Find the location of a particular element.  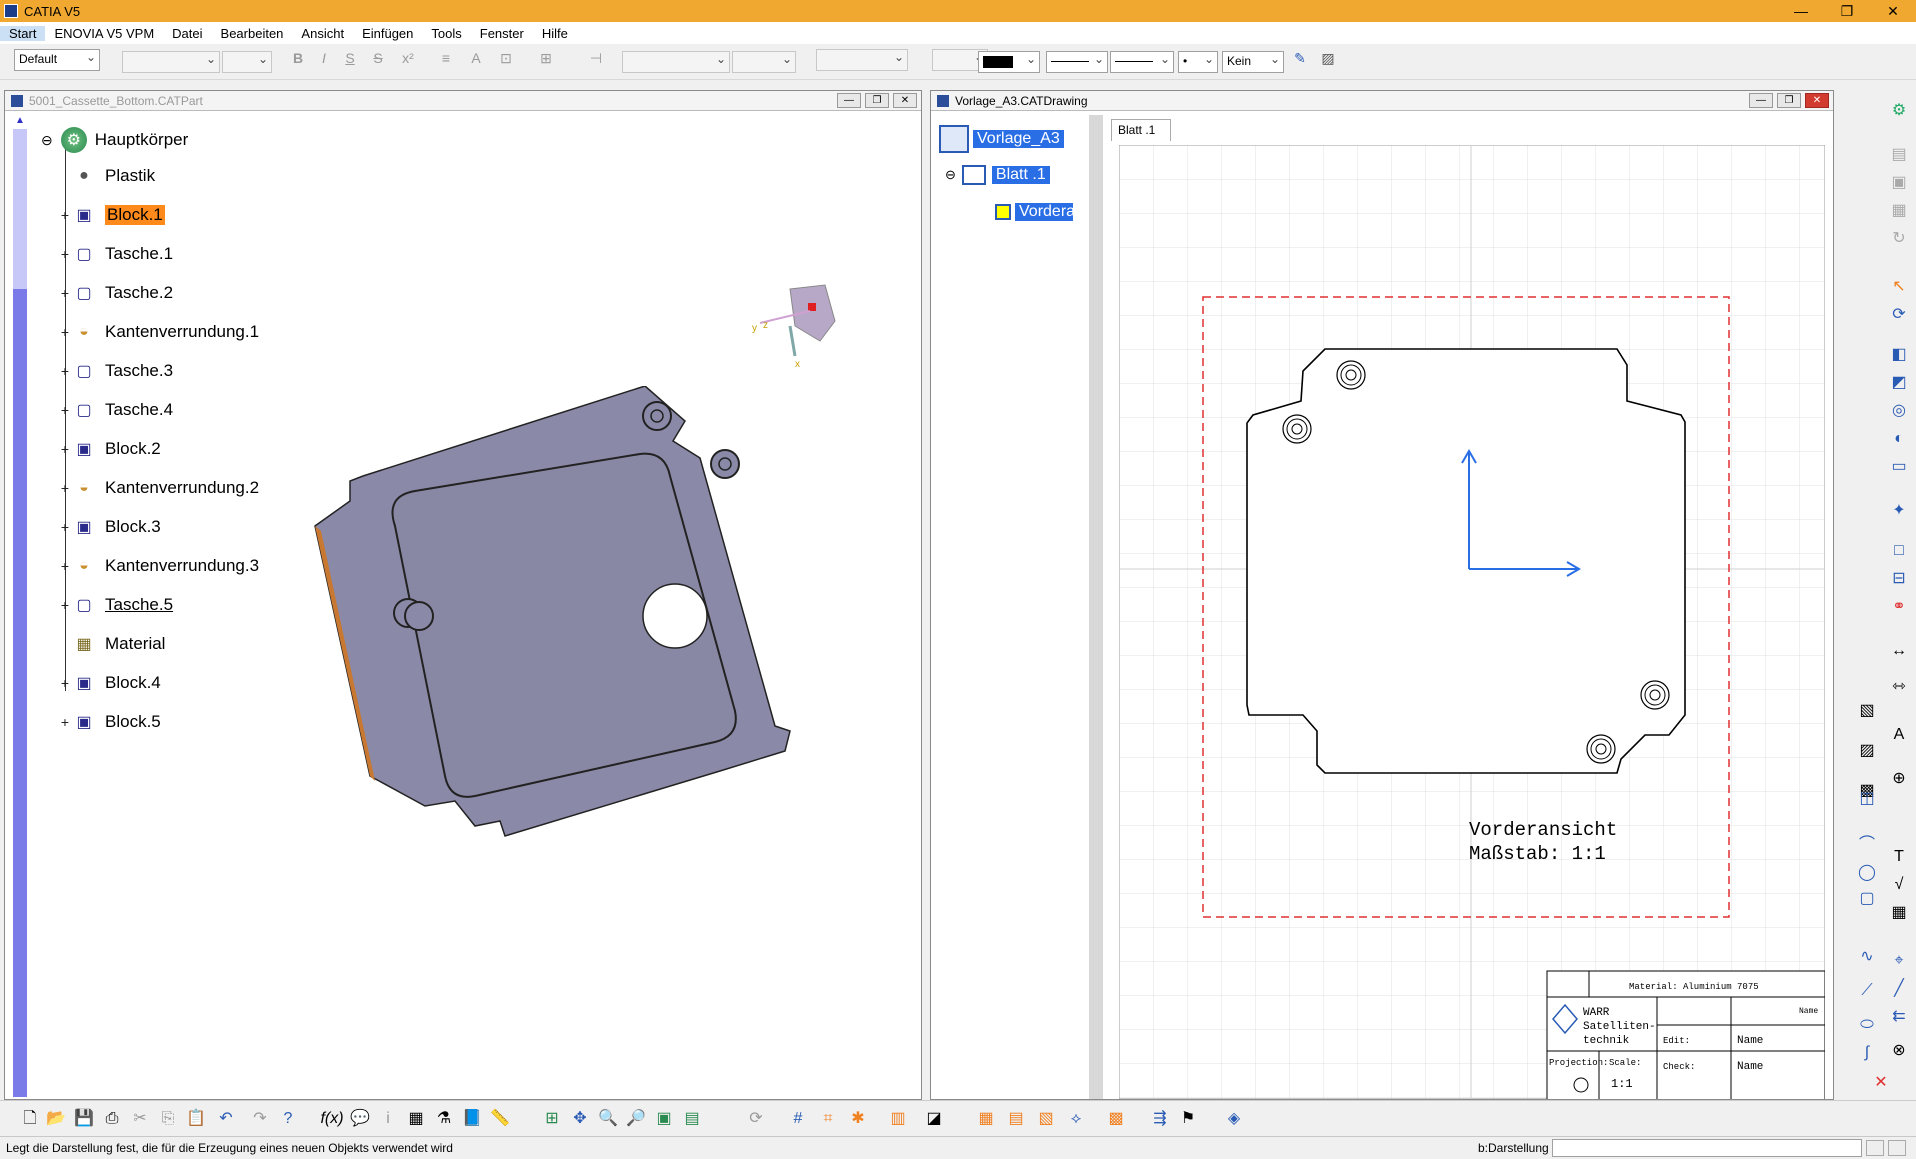

dim-tolerance-combo is located at coordinates (676, 62).